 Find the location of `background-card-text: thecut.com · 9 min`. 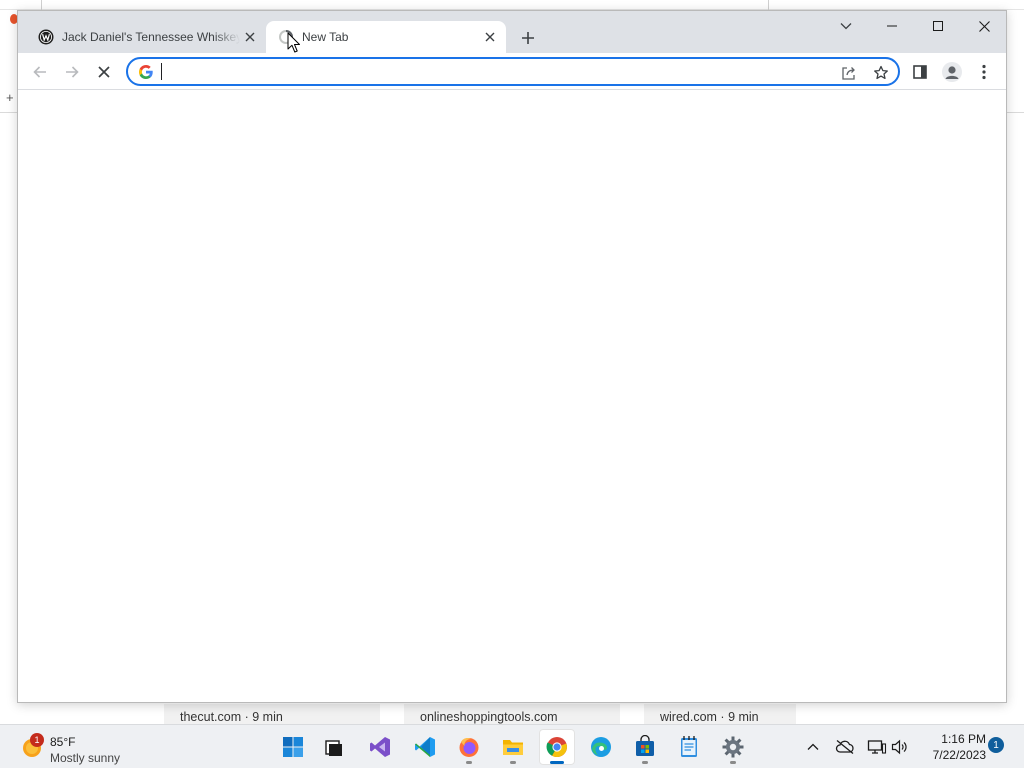

background-card-text: thecut.com · 9 min is located at coordinates (231, 717).